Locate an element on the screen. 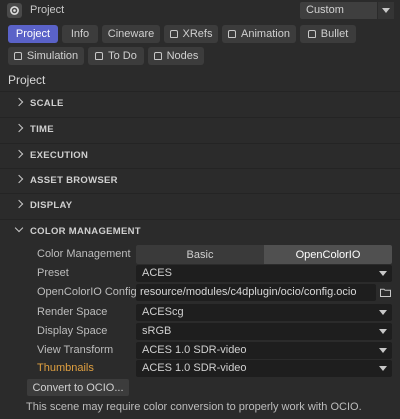  render-space-dropdown: ACEScg is located at coordinates (264, 312).